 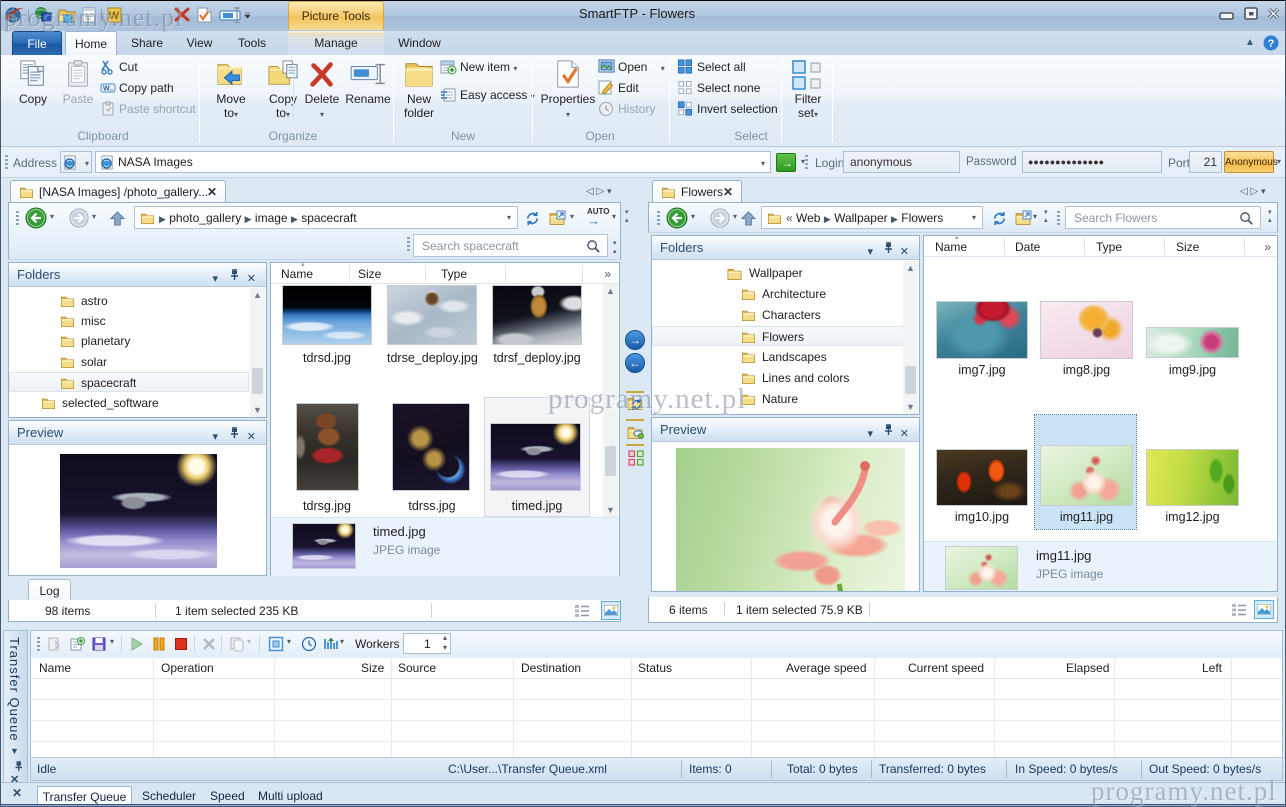 What do you see at coordinates (108, 89) in the screenshot?
I see `svg-text: W..` at bounding box center [108, 89].